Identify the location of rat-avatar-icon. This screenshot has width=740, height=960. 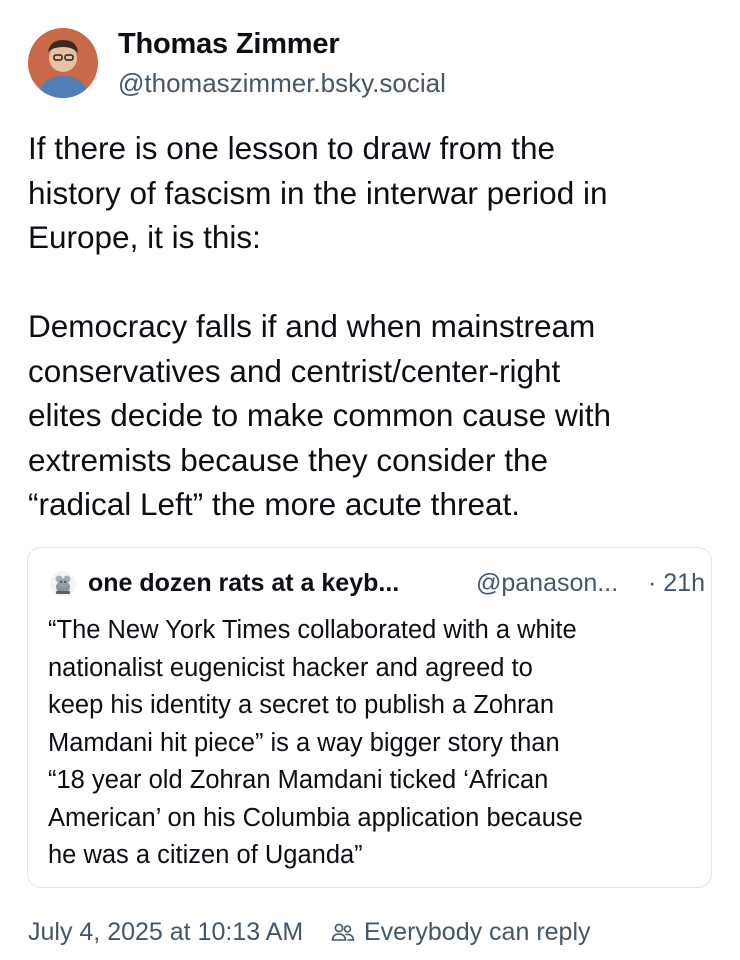
(63, 584).